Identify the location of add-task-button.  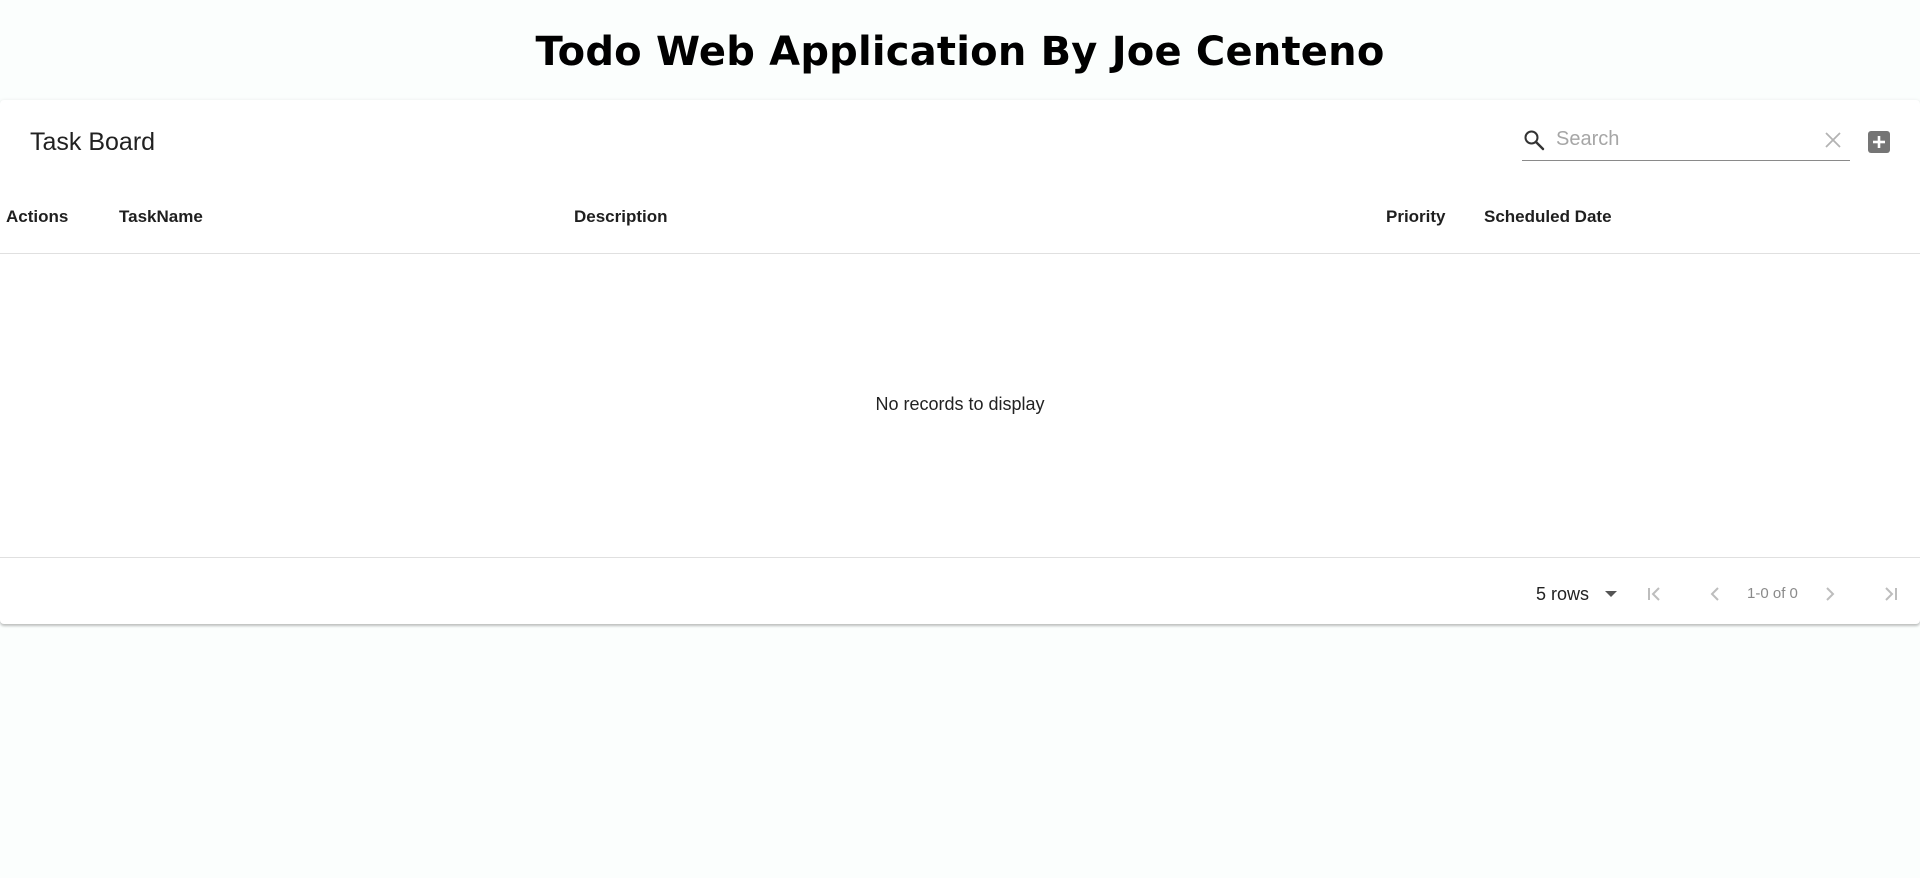
(1879, 142).